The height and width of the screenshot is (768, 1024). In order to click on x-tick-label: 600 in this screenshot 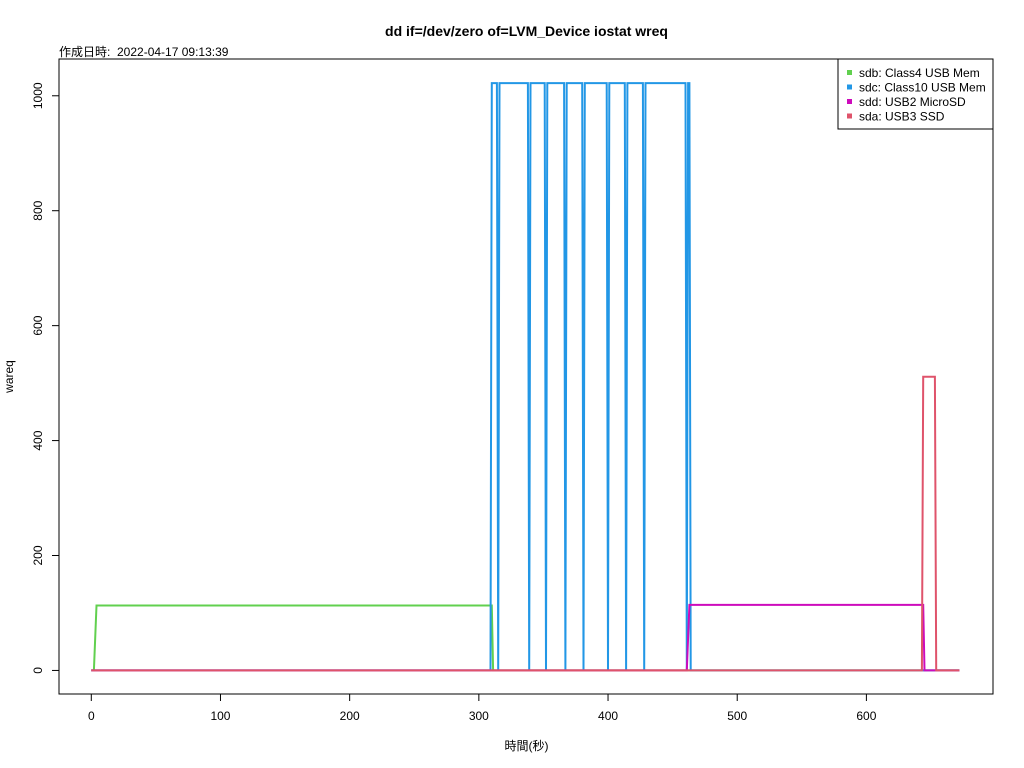, I will do `click(866, 716)`.